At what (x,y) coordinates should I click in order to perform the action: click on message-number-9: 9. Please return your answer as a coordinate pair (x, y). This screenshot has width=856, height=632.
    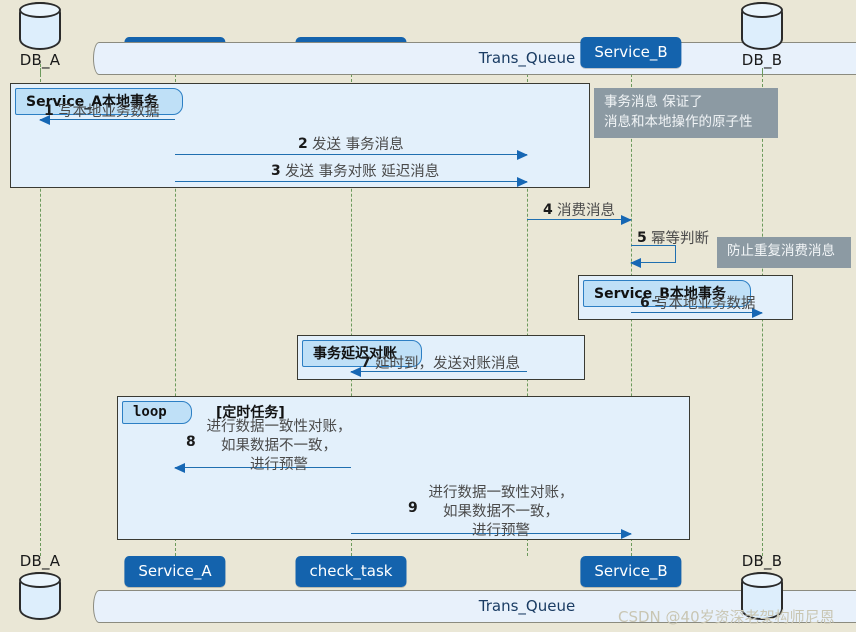
    Looking at the image, I should click on (413, 508).